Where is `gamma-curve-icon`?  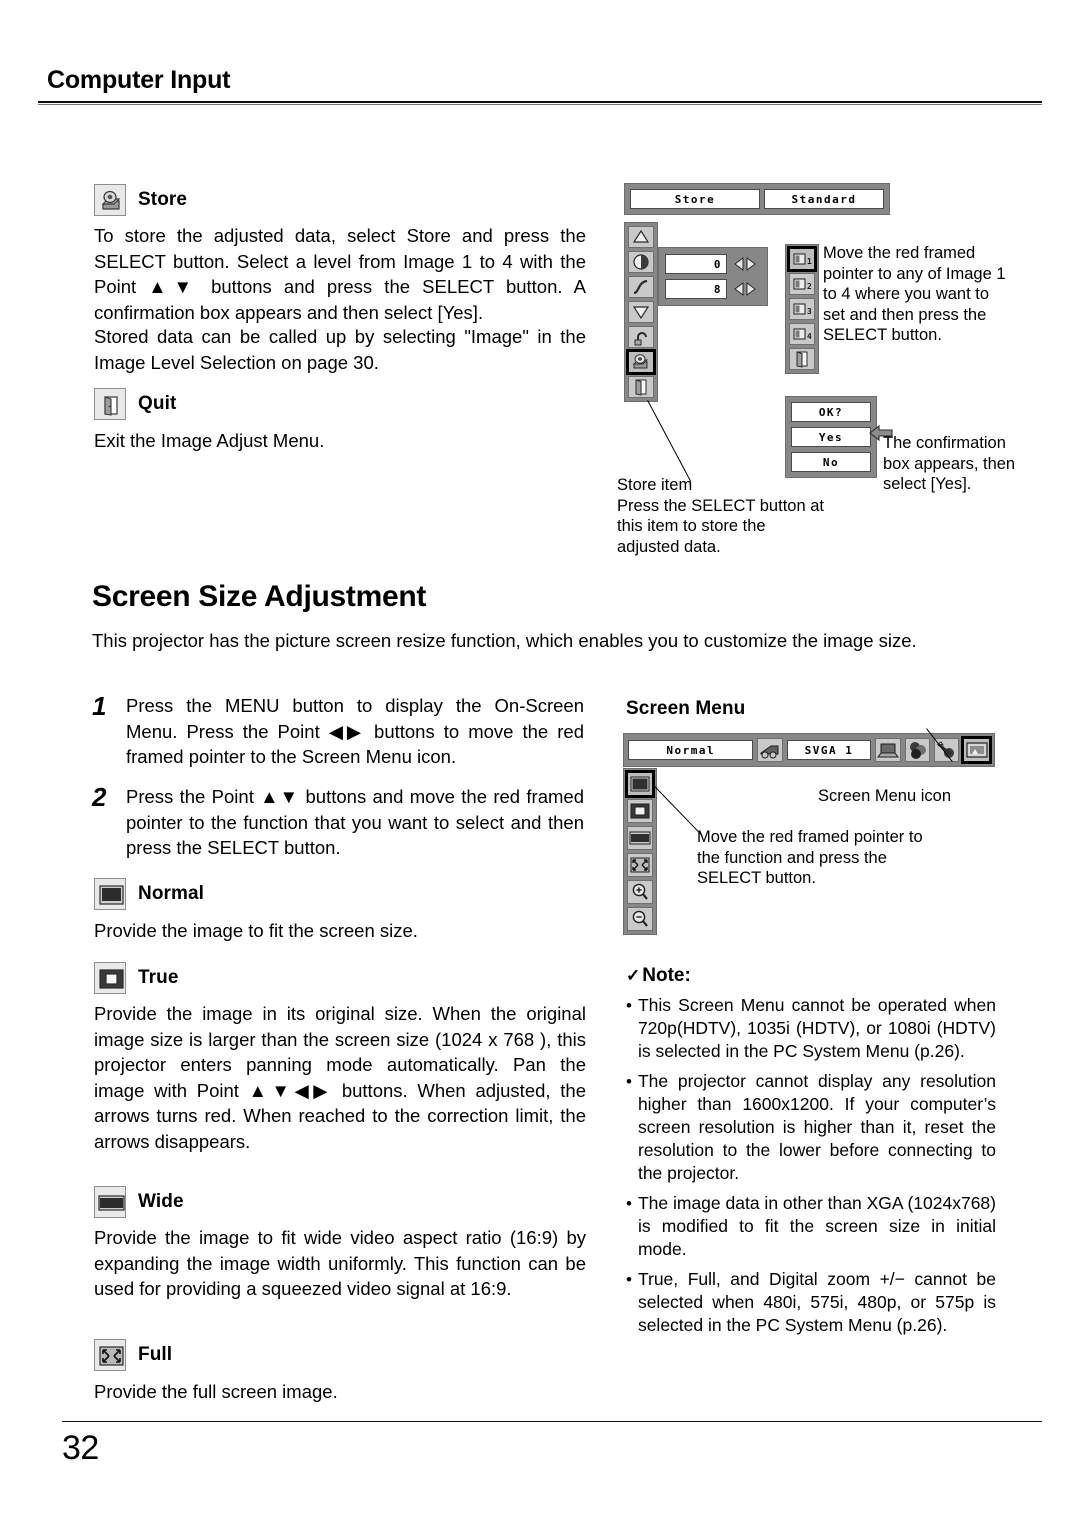 gamma-curve-icon is located at coordinates (641, 287).